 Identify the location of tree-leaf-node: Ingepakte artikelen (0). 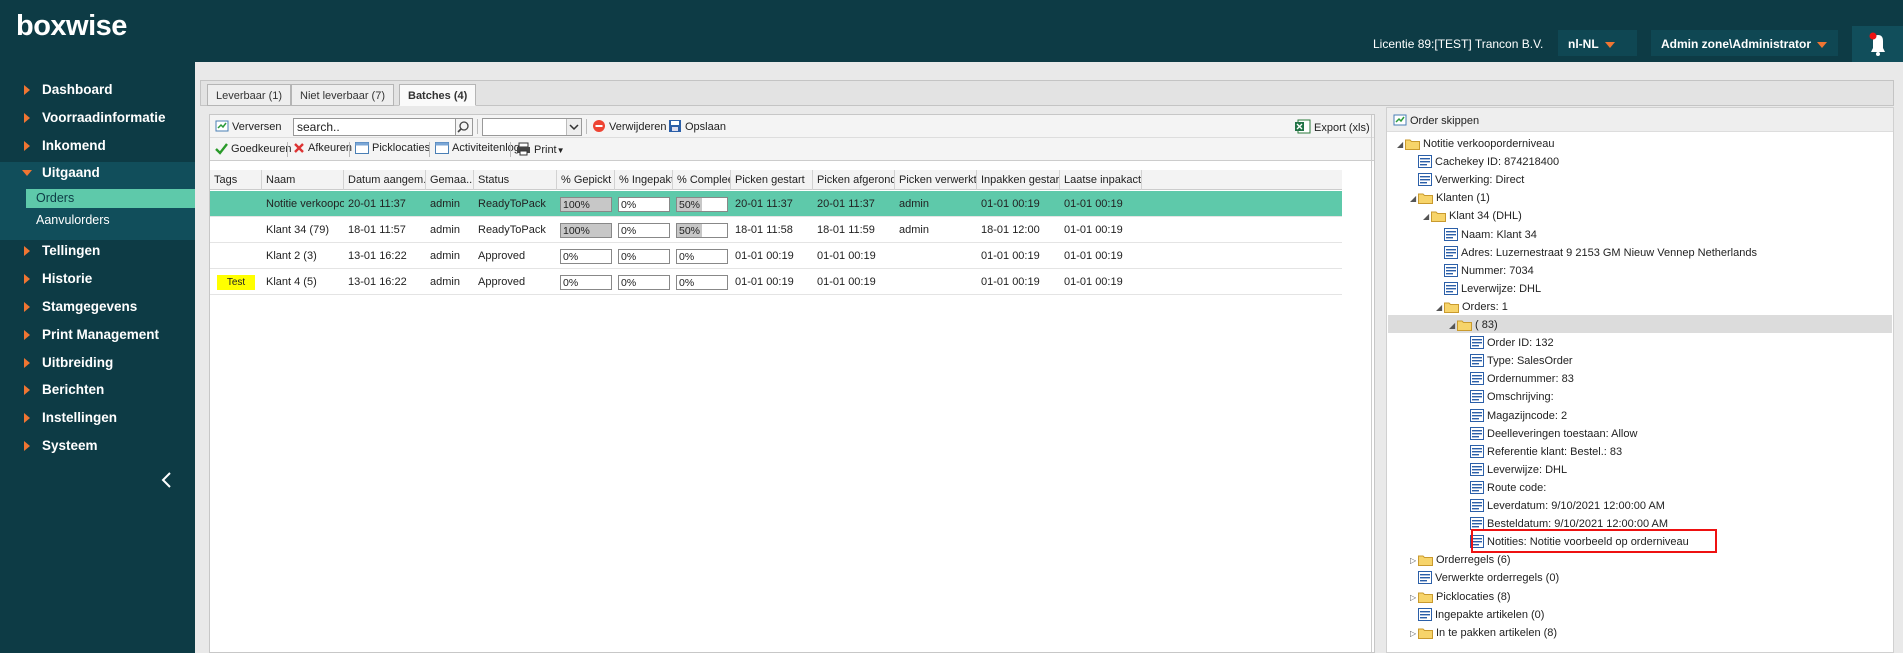
(1477, 616).